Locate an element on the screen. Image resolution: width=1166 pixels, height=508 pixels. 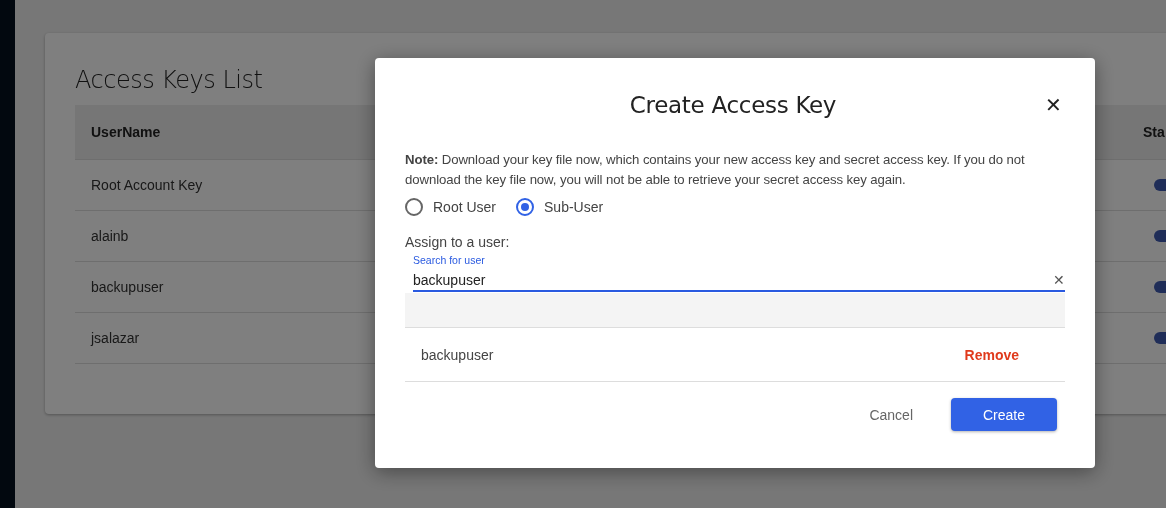
remove-link: Remove is located at coordinates (991, 354).